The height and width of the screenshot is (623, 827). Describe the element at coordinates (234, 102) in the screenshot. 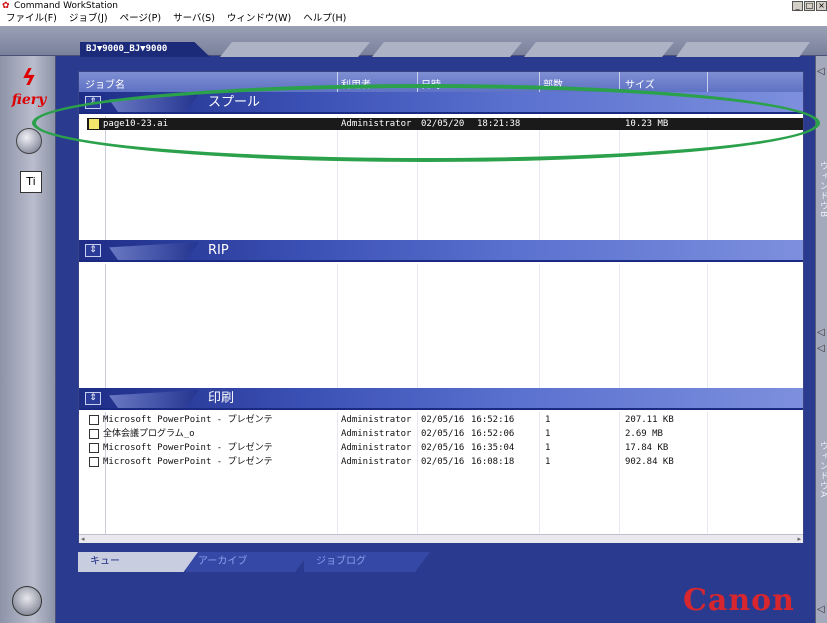

I see `spool-label: スプール` at that location.